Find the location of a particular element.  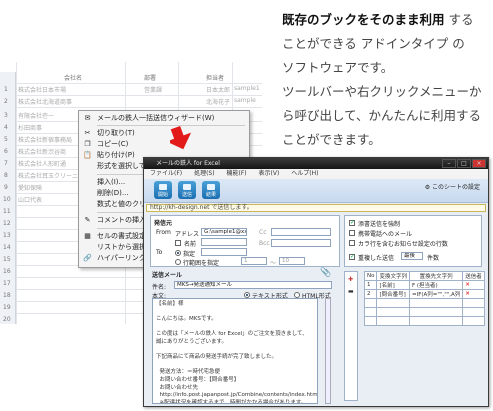

opt2-checkbox is located at coordinates (352, 233).